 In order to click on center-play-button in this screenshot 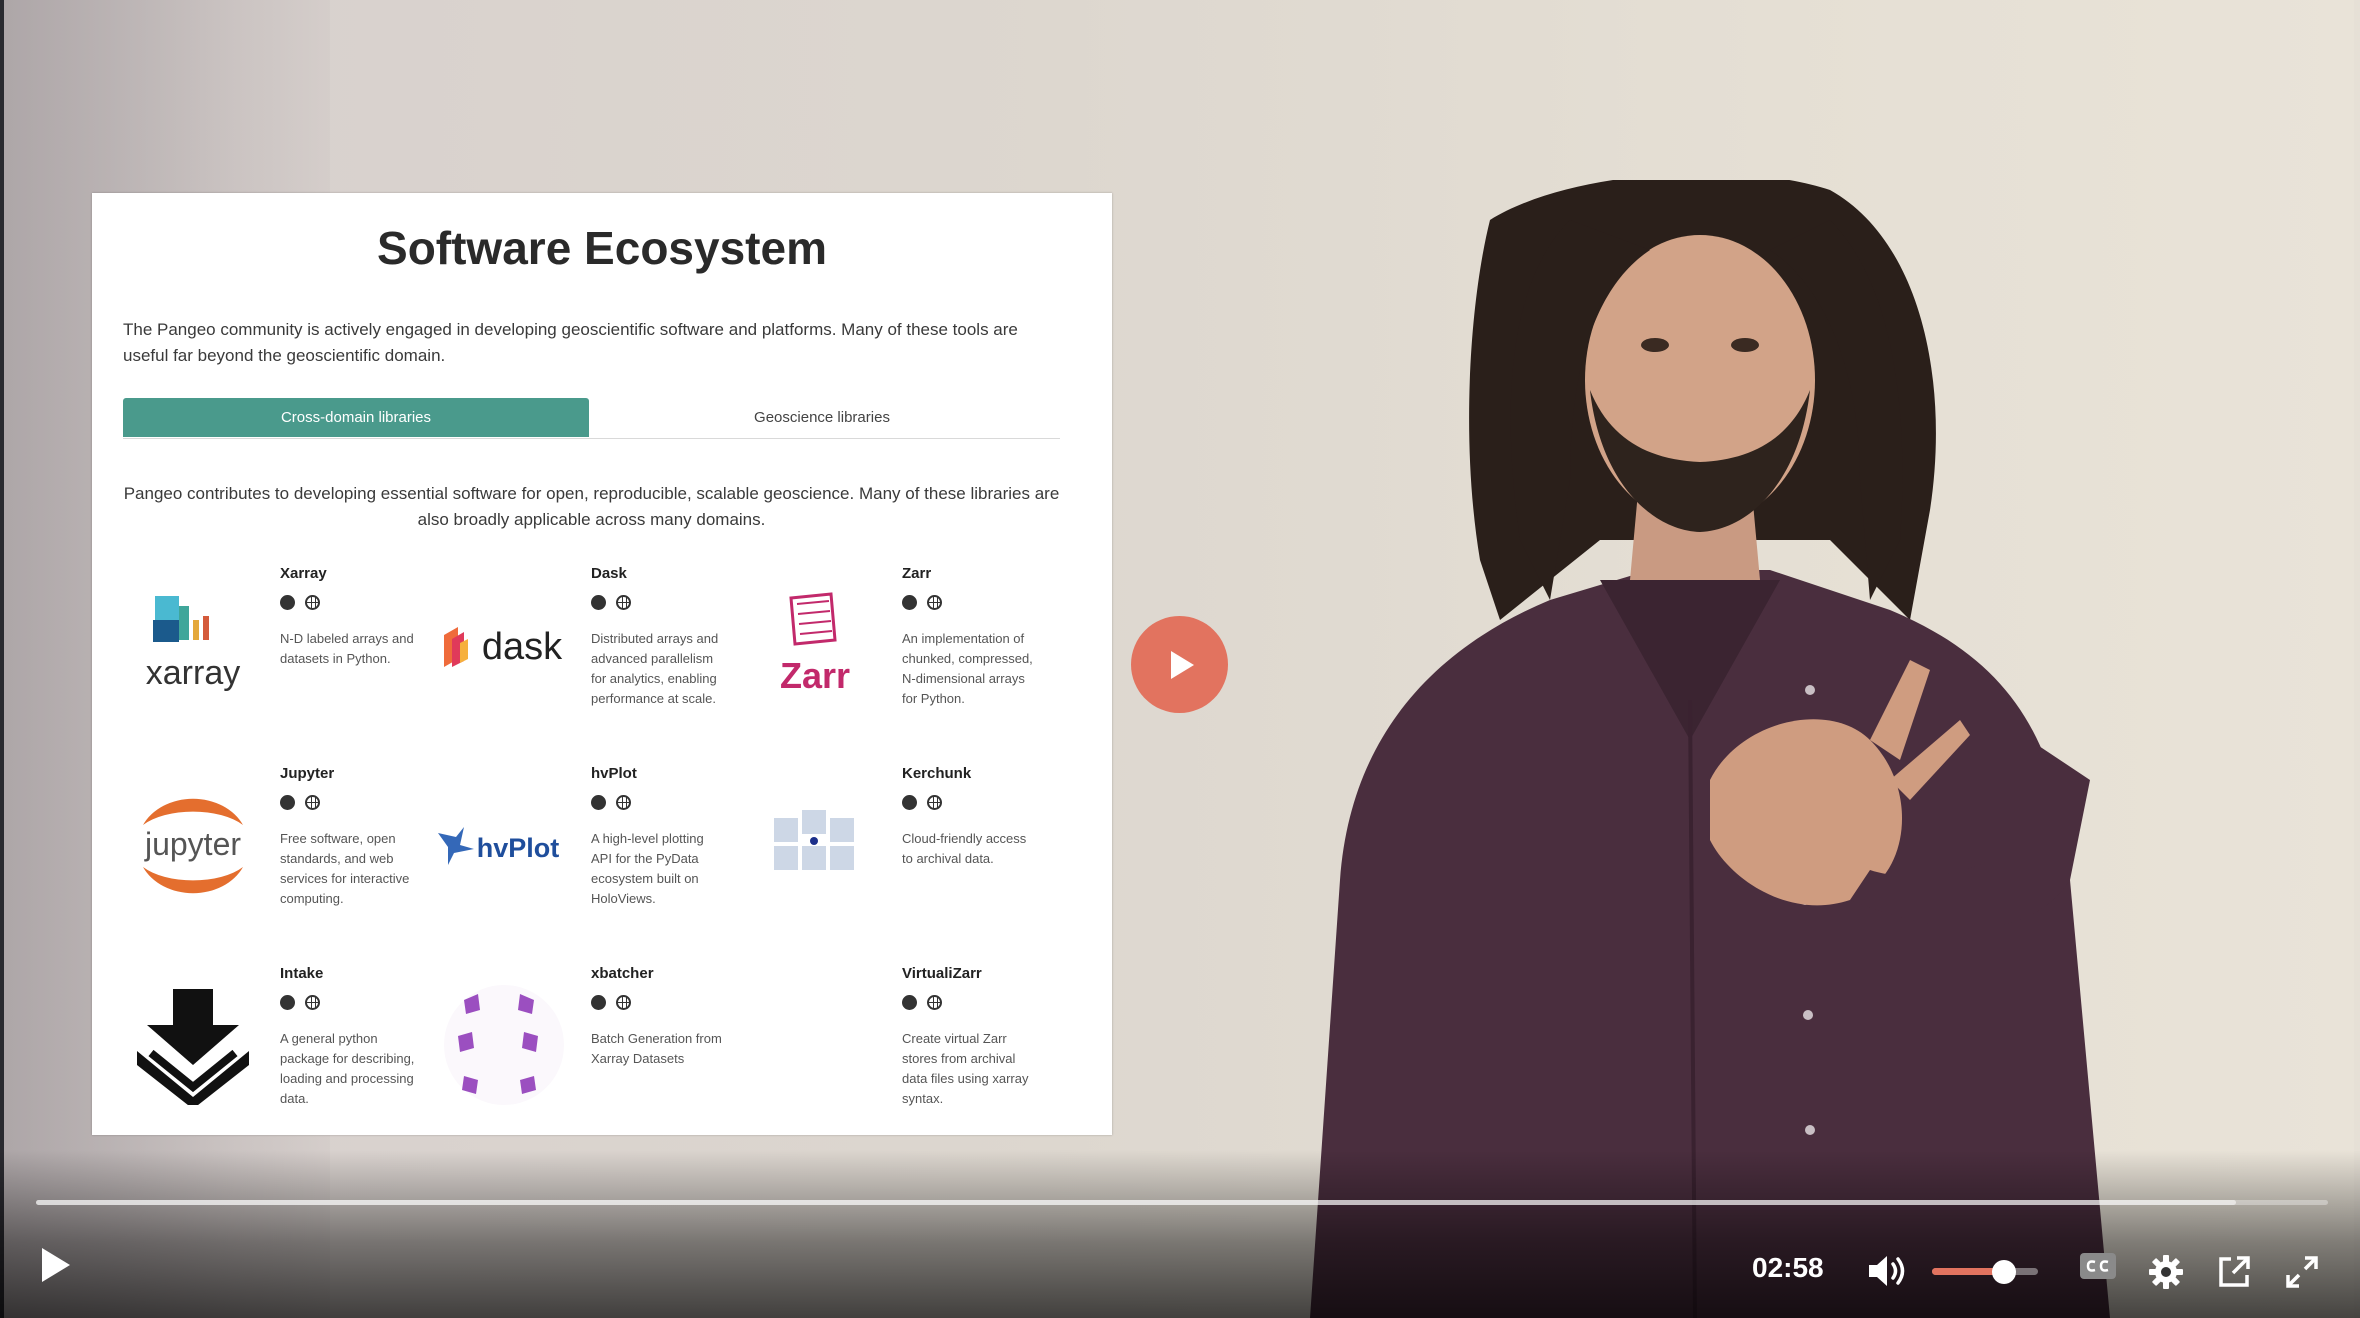, I will do `click(1179, 664)`.